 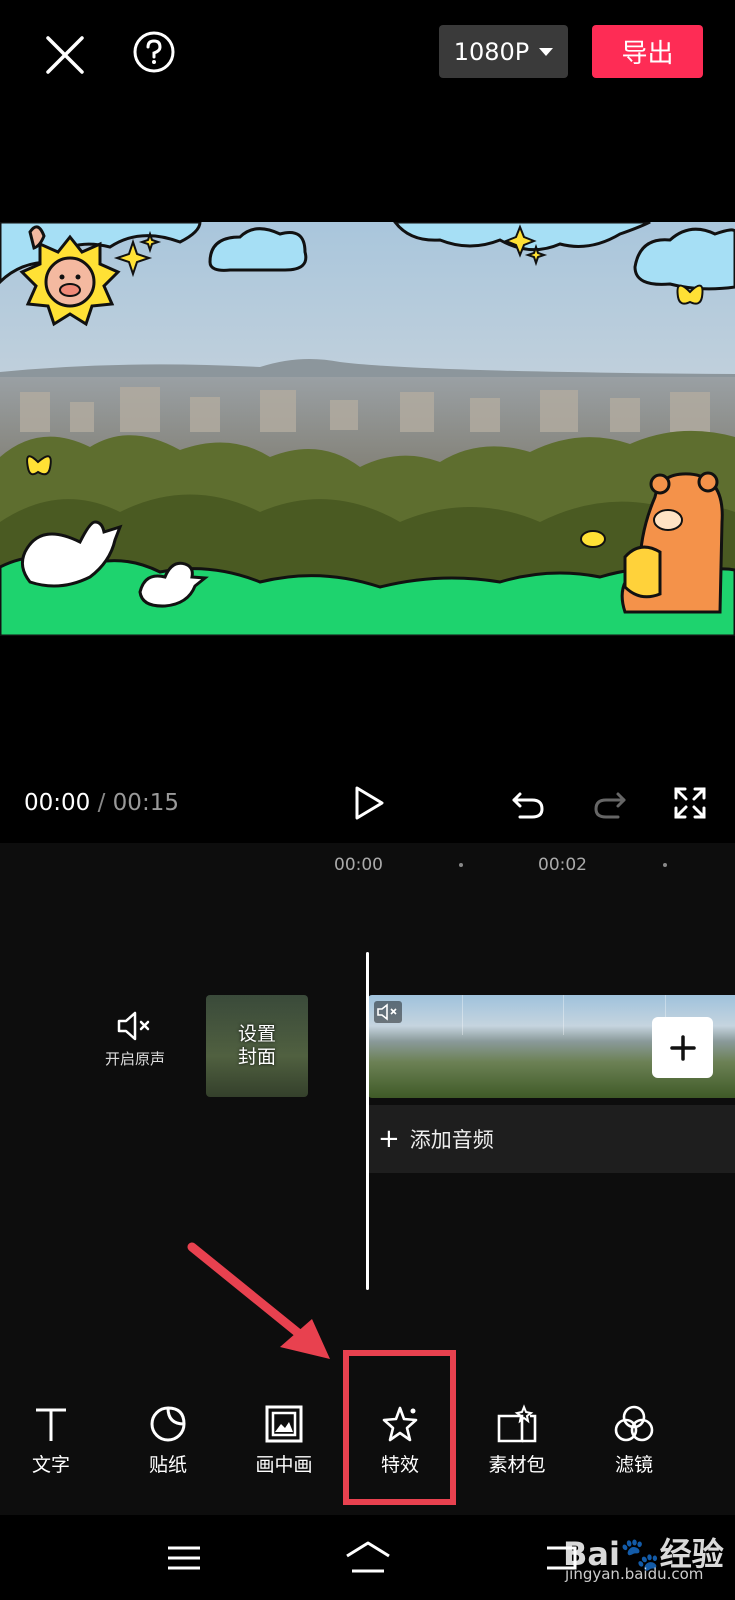 What do you see at coordinates (284, 1424) in the screenshot?
I see `picture-in-picture-icon` at bounding box center [284, 1424].